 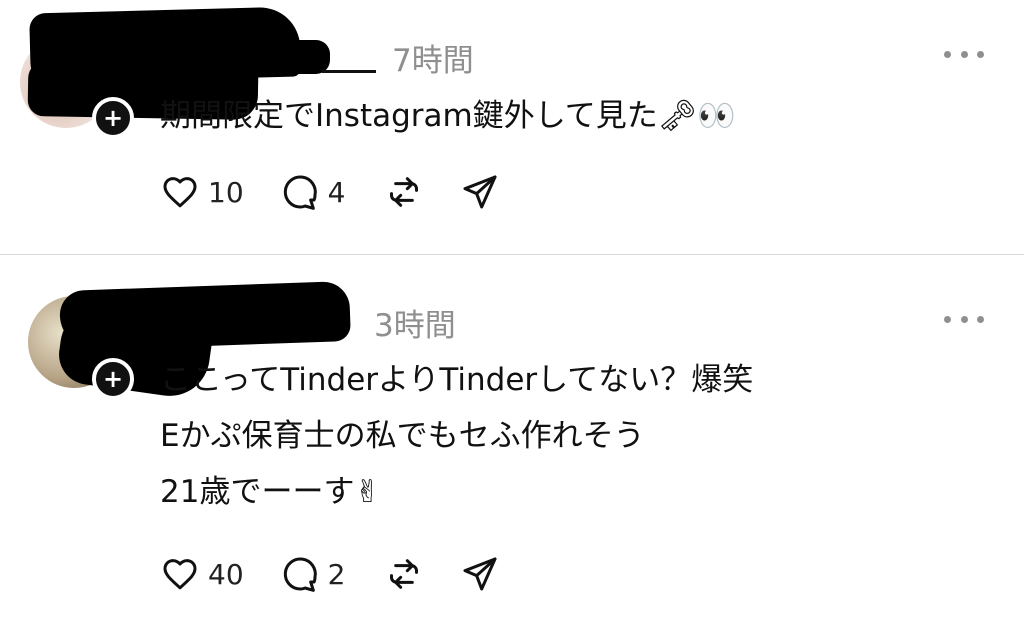 I want to click on reply-button: 2, so click(x=314, y=574).